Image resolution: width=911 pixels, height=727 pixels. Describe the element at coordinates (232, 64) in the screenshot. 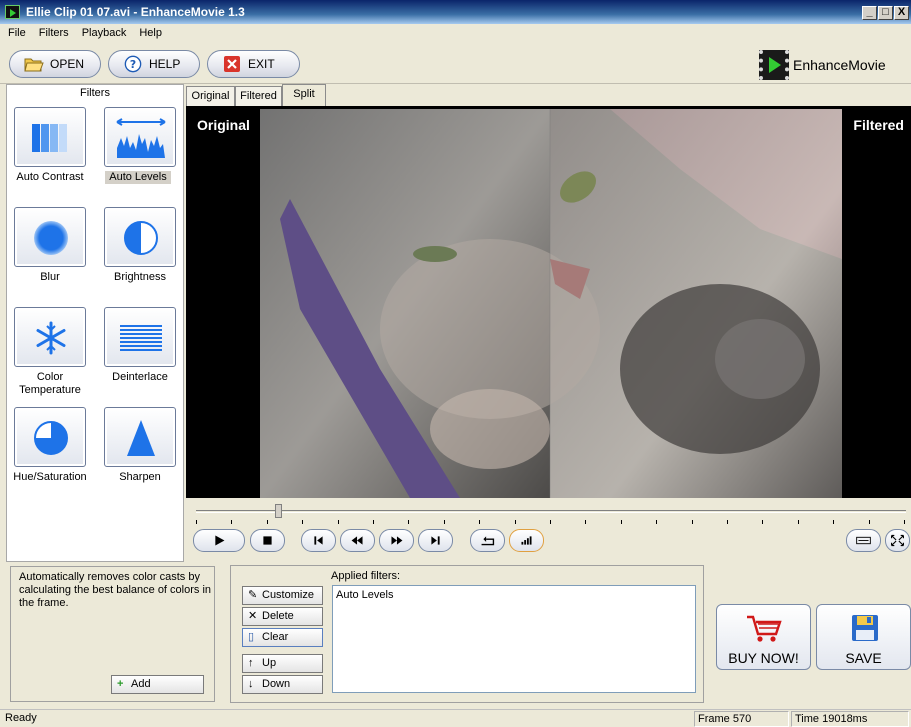

I see `exit-x-icon` at that location.